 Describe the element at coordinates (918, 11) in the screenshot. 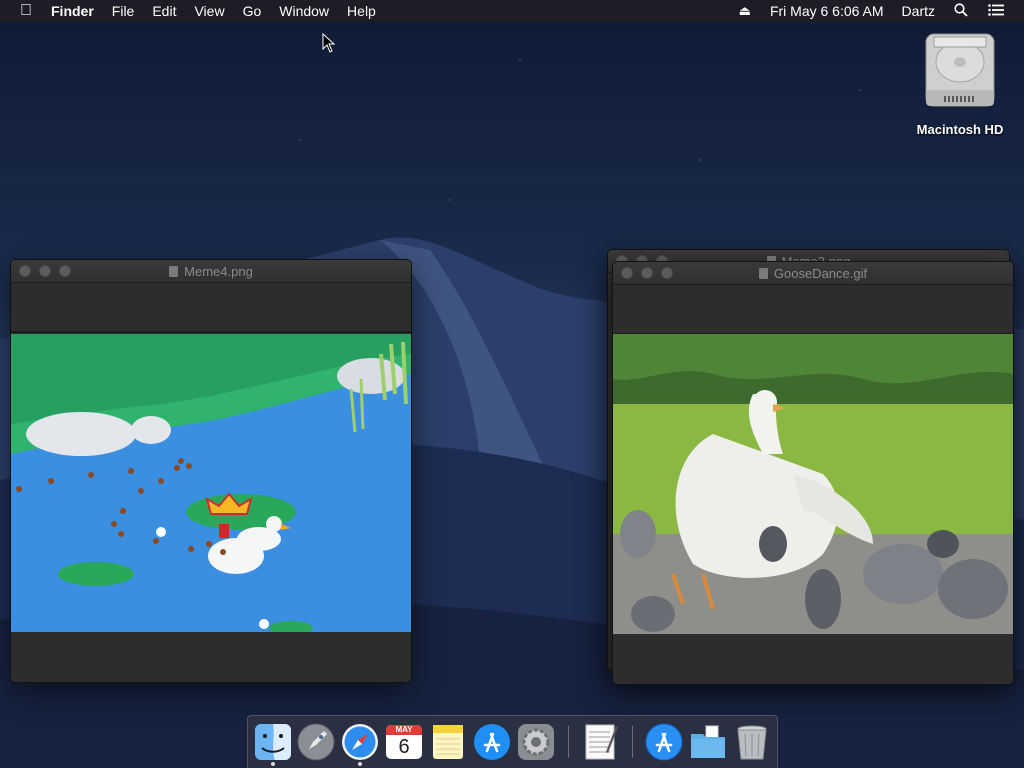

I see `menu-user: Dartz` at that location.